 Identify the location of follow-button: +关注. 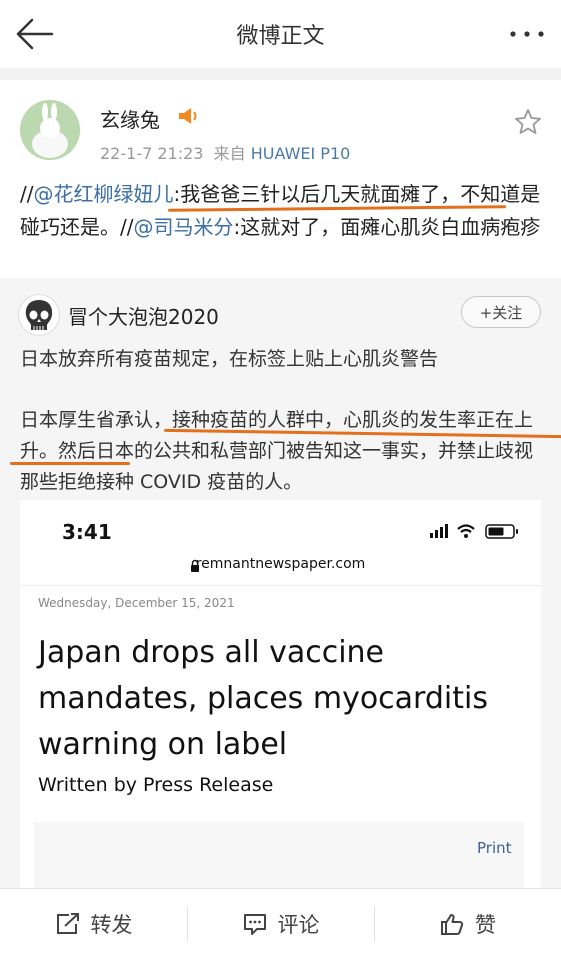
(501, 312).